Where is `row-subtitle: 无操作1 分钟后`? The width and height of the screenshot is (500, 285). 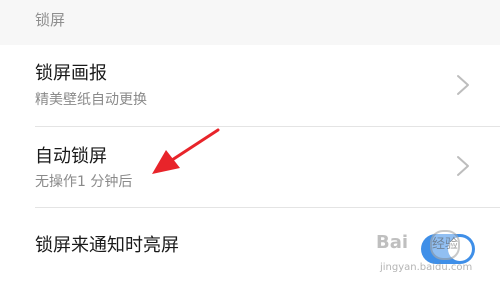 row-subtitle: 无操作1 分钟后 is located at coordinates (84, 182).